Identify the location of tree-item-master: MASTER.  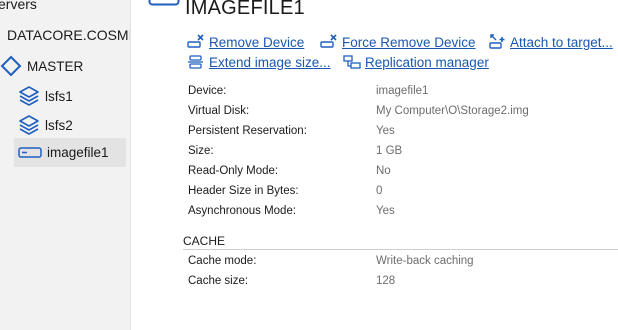
(41, 66).